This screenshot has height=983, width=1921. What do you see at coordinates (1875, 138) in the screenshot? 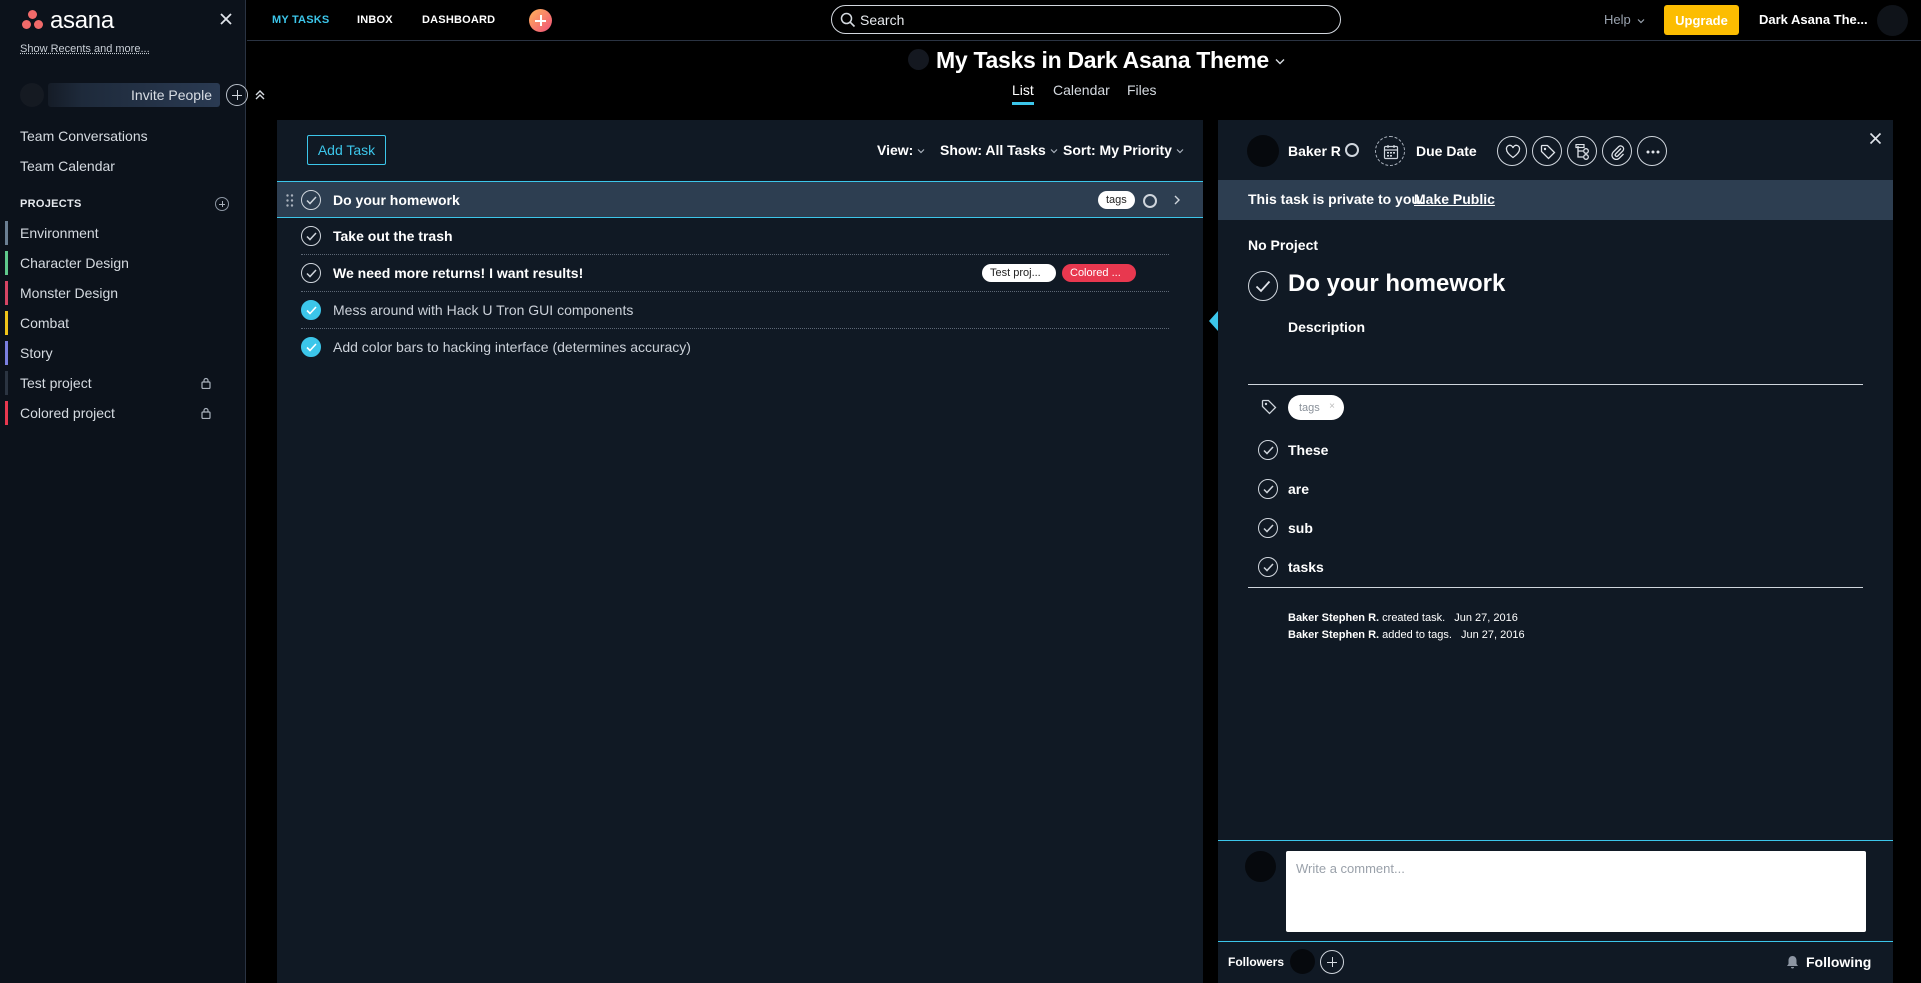
I see `close-icon` at bounding box center [1875, 138].